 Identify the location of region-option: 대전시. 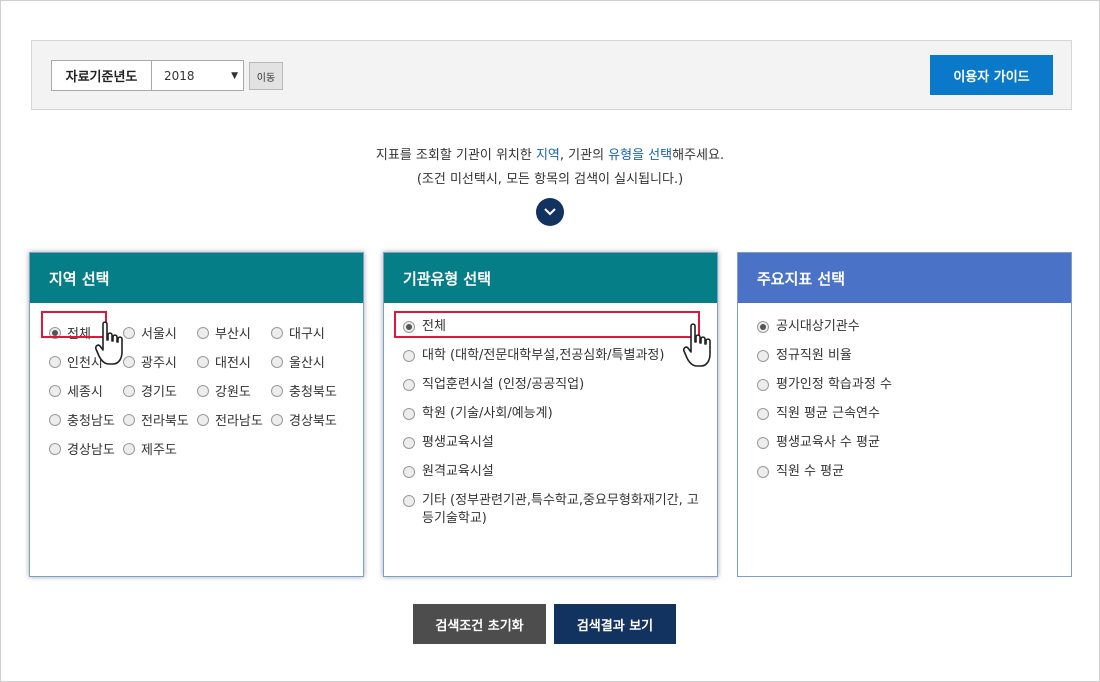
(234, 361).